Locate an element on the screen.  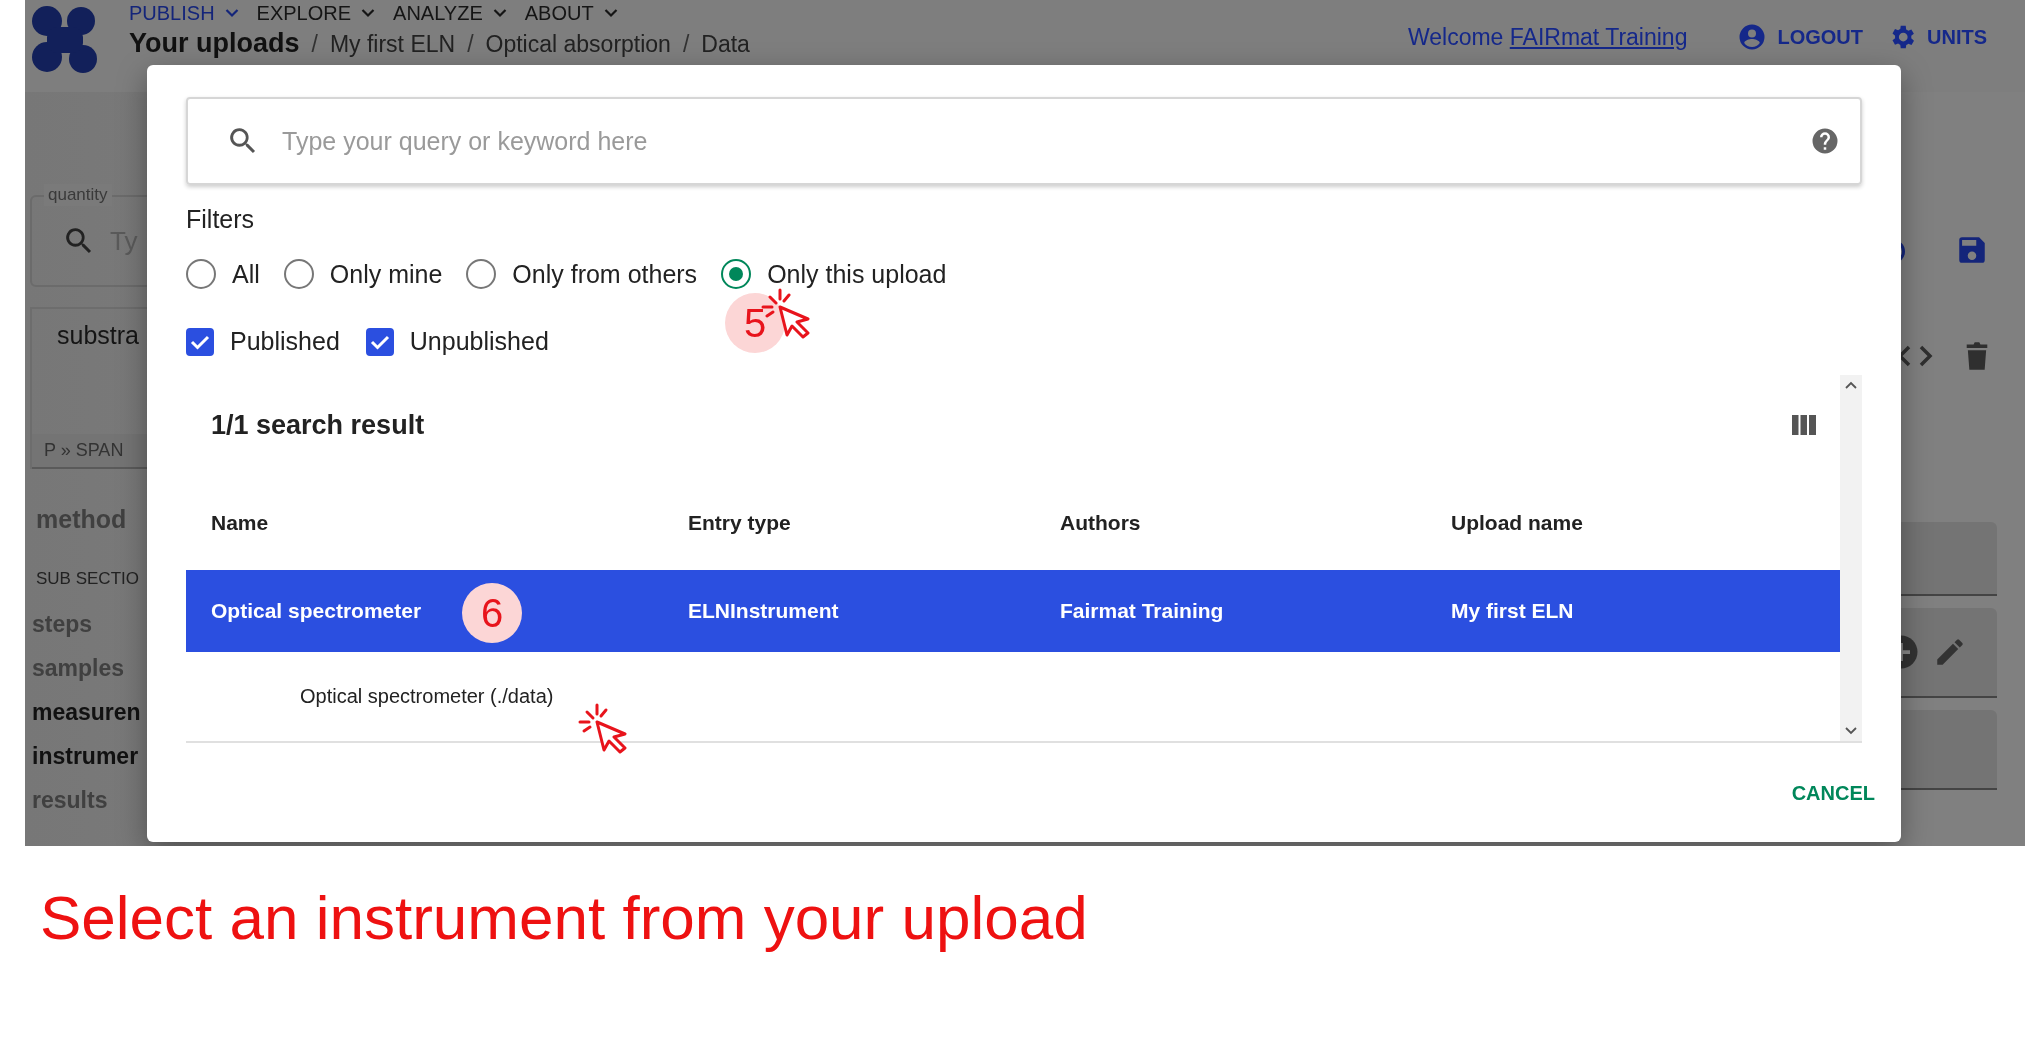
entry-link: Optical spectrometer (./data) is located at coordinates (427, 696).